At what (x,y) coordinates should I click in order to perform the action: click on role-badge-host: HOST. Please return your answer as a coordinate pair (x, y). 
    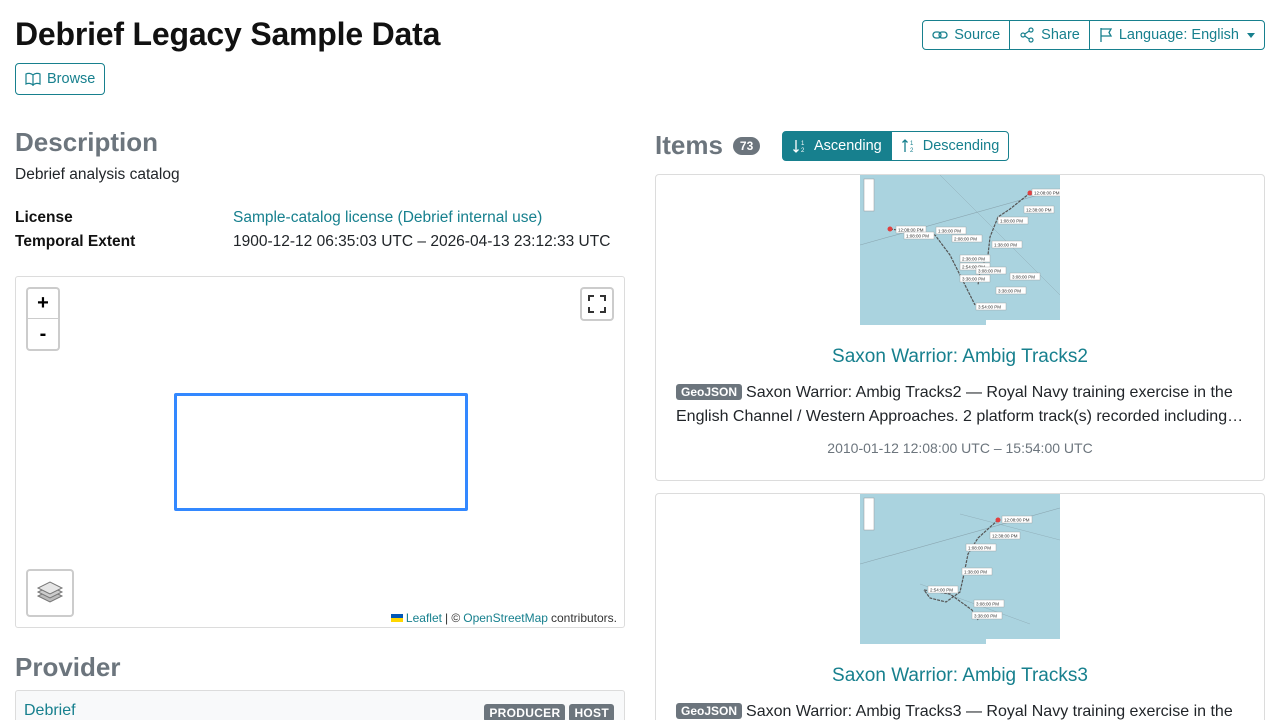
    Looking at the image, I should click on (591, 712).